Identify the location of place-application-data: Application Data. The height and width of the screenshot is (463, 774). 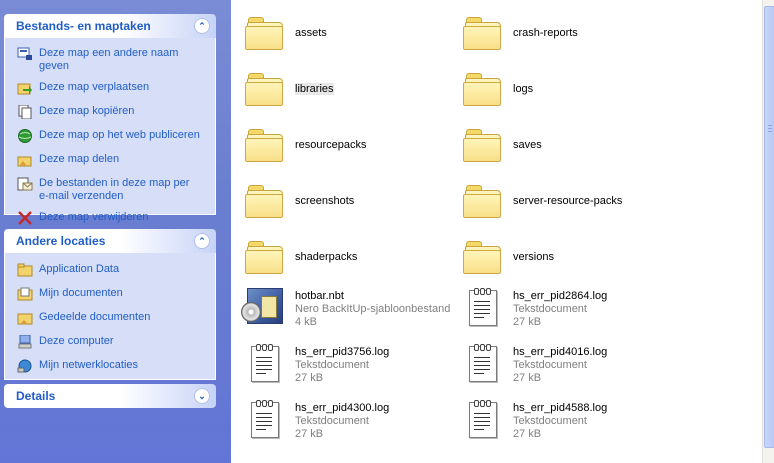
(110, 269).